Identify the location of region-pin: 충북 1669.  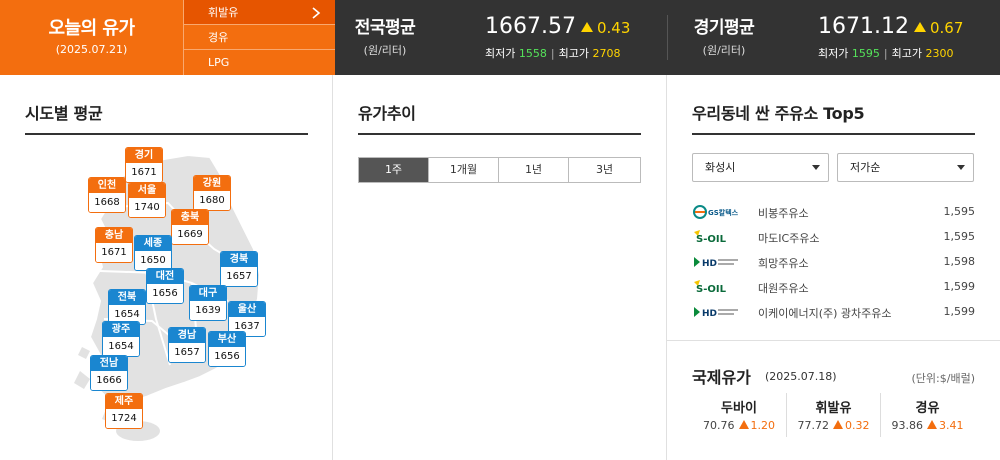
(190, 227).